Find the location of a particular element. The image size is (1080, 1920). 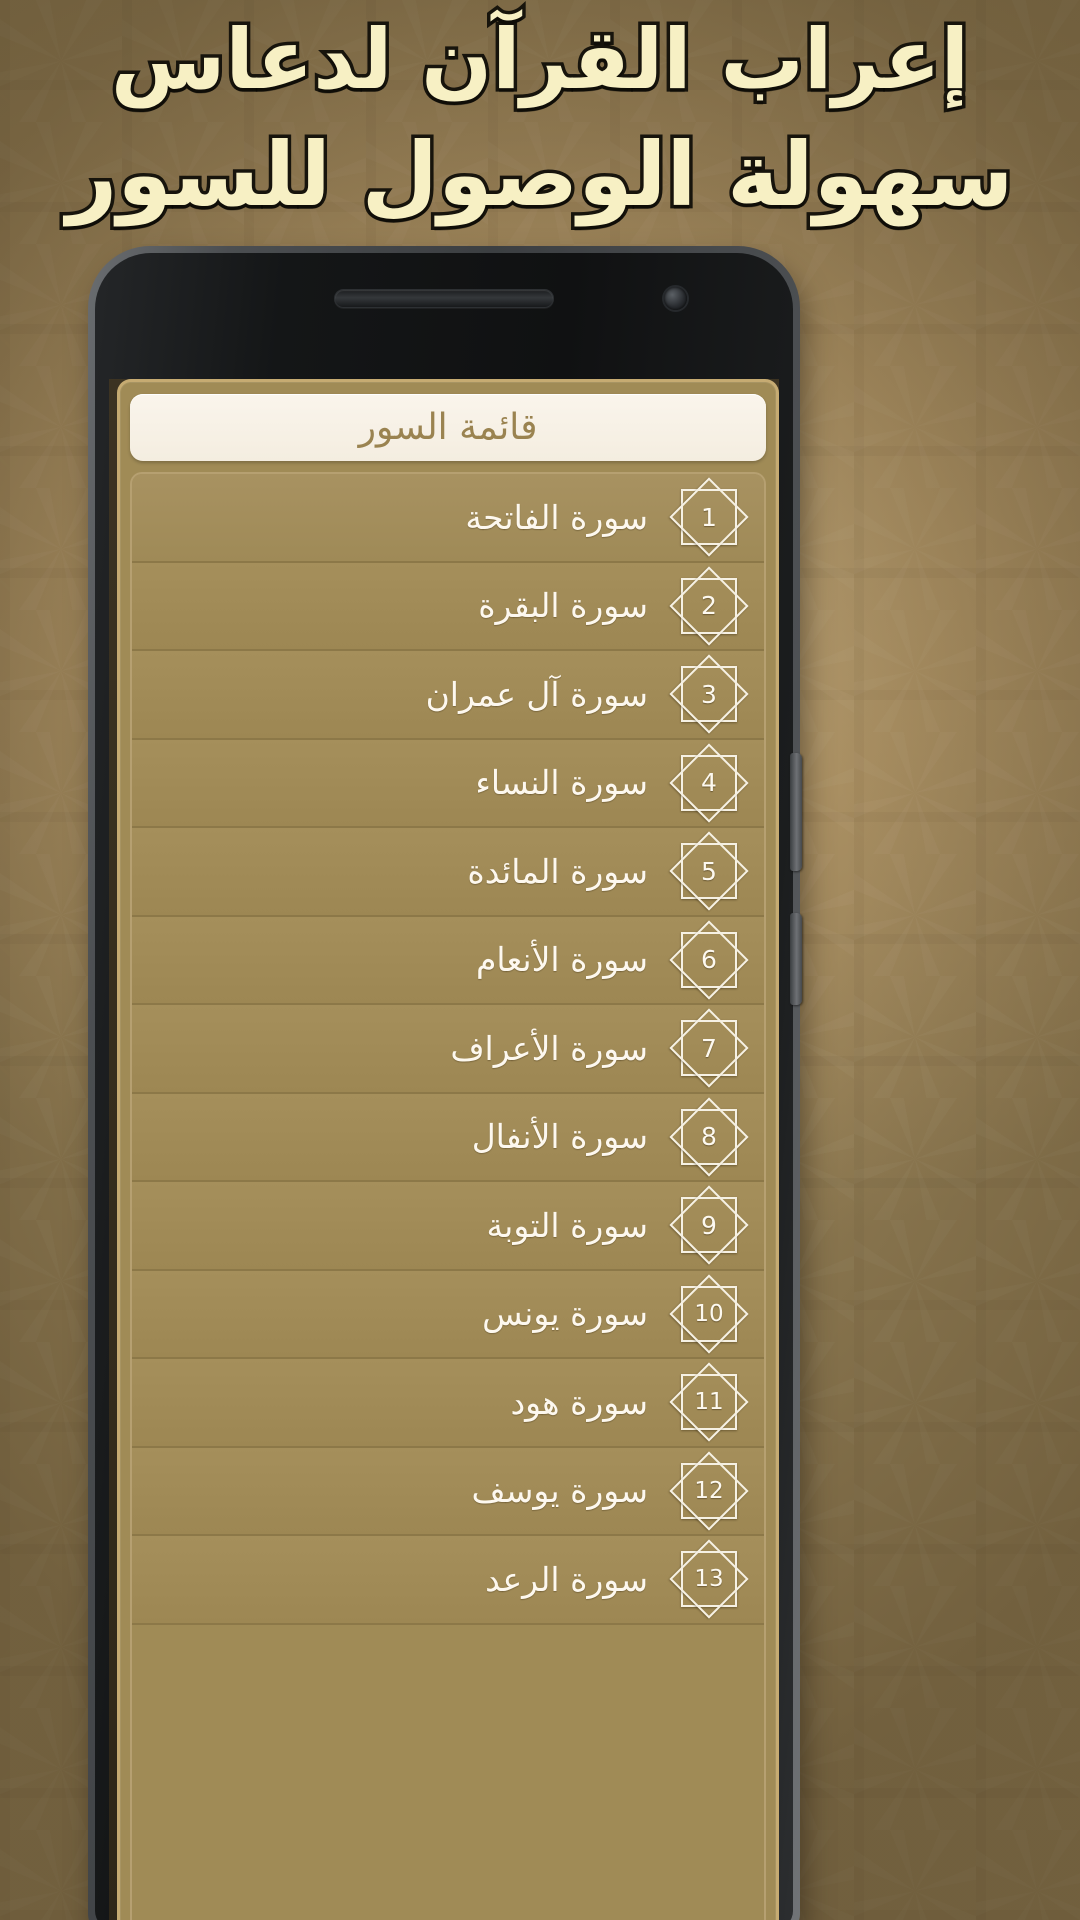

surah-name: سورة الفاتحة is located at coordinates (556, 517).